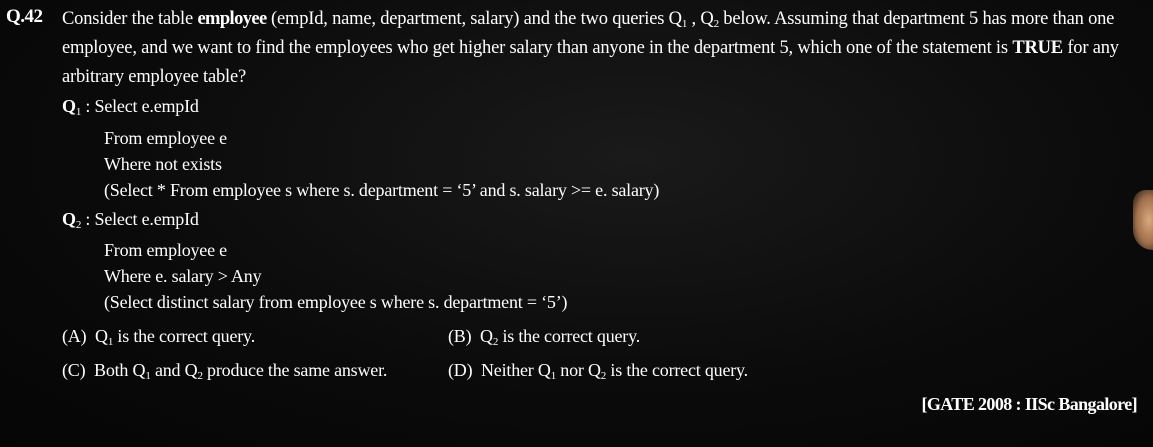  Describe the element at coordinates (146, 106) in the screenshot. I see `q1-line-1: Select e.empId` at that location.